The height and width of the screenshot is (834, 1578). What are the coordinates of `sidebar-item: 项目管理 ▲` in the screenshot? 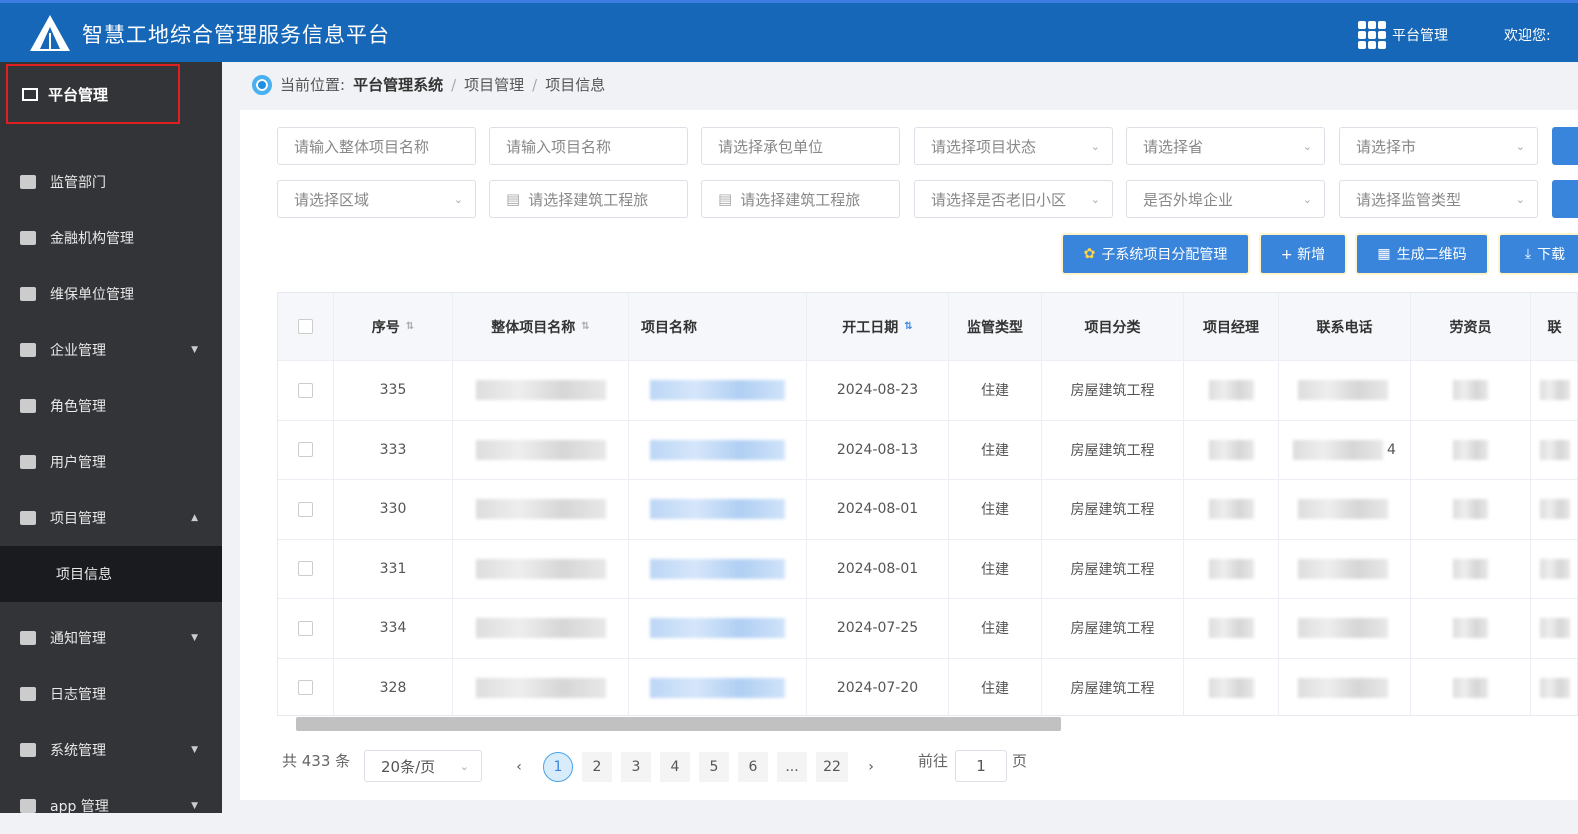 It's located at (111, 518).